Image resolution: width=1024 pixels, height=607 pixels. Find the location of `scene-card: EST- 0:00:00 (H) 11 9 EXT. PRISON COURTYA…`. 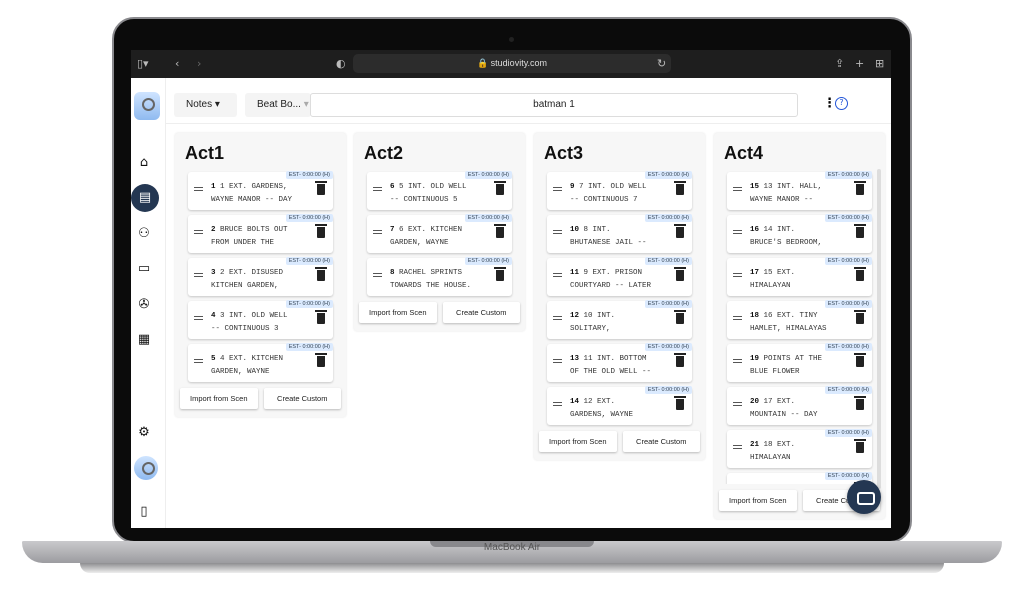

scene-card: EST- 0:00:00 (H) 11 9 EXT. PRISON COURTYA… is located at coordinates (619, 276).